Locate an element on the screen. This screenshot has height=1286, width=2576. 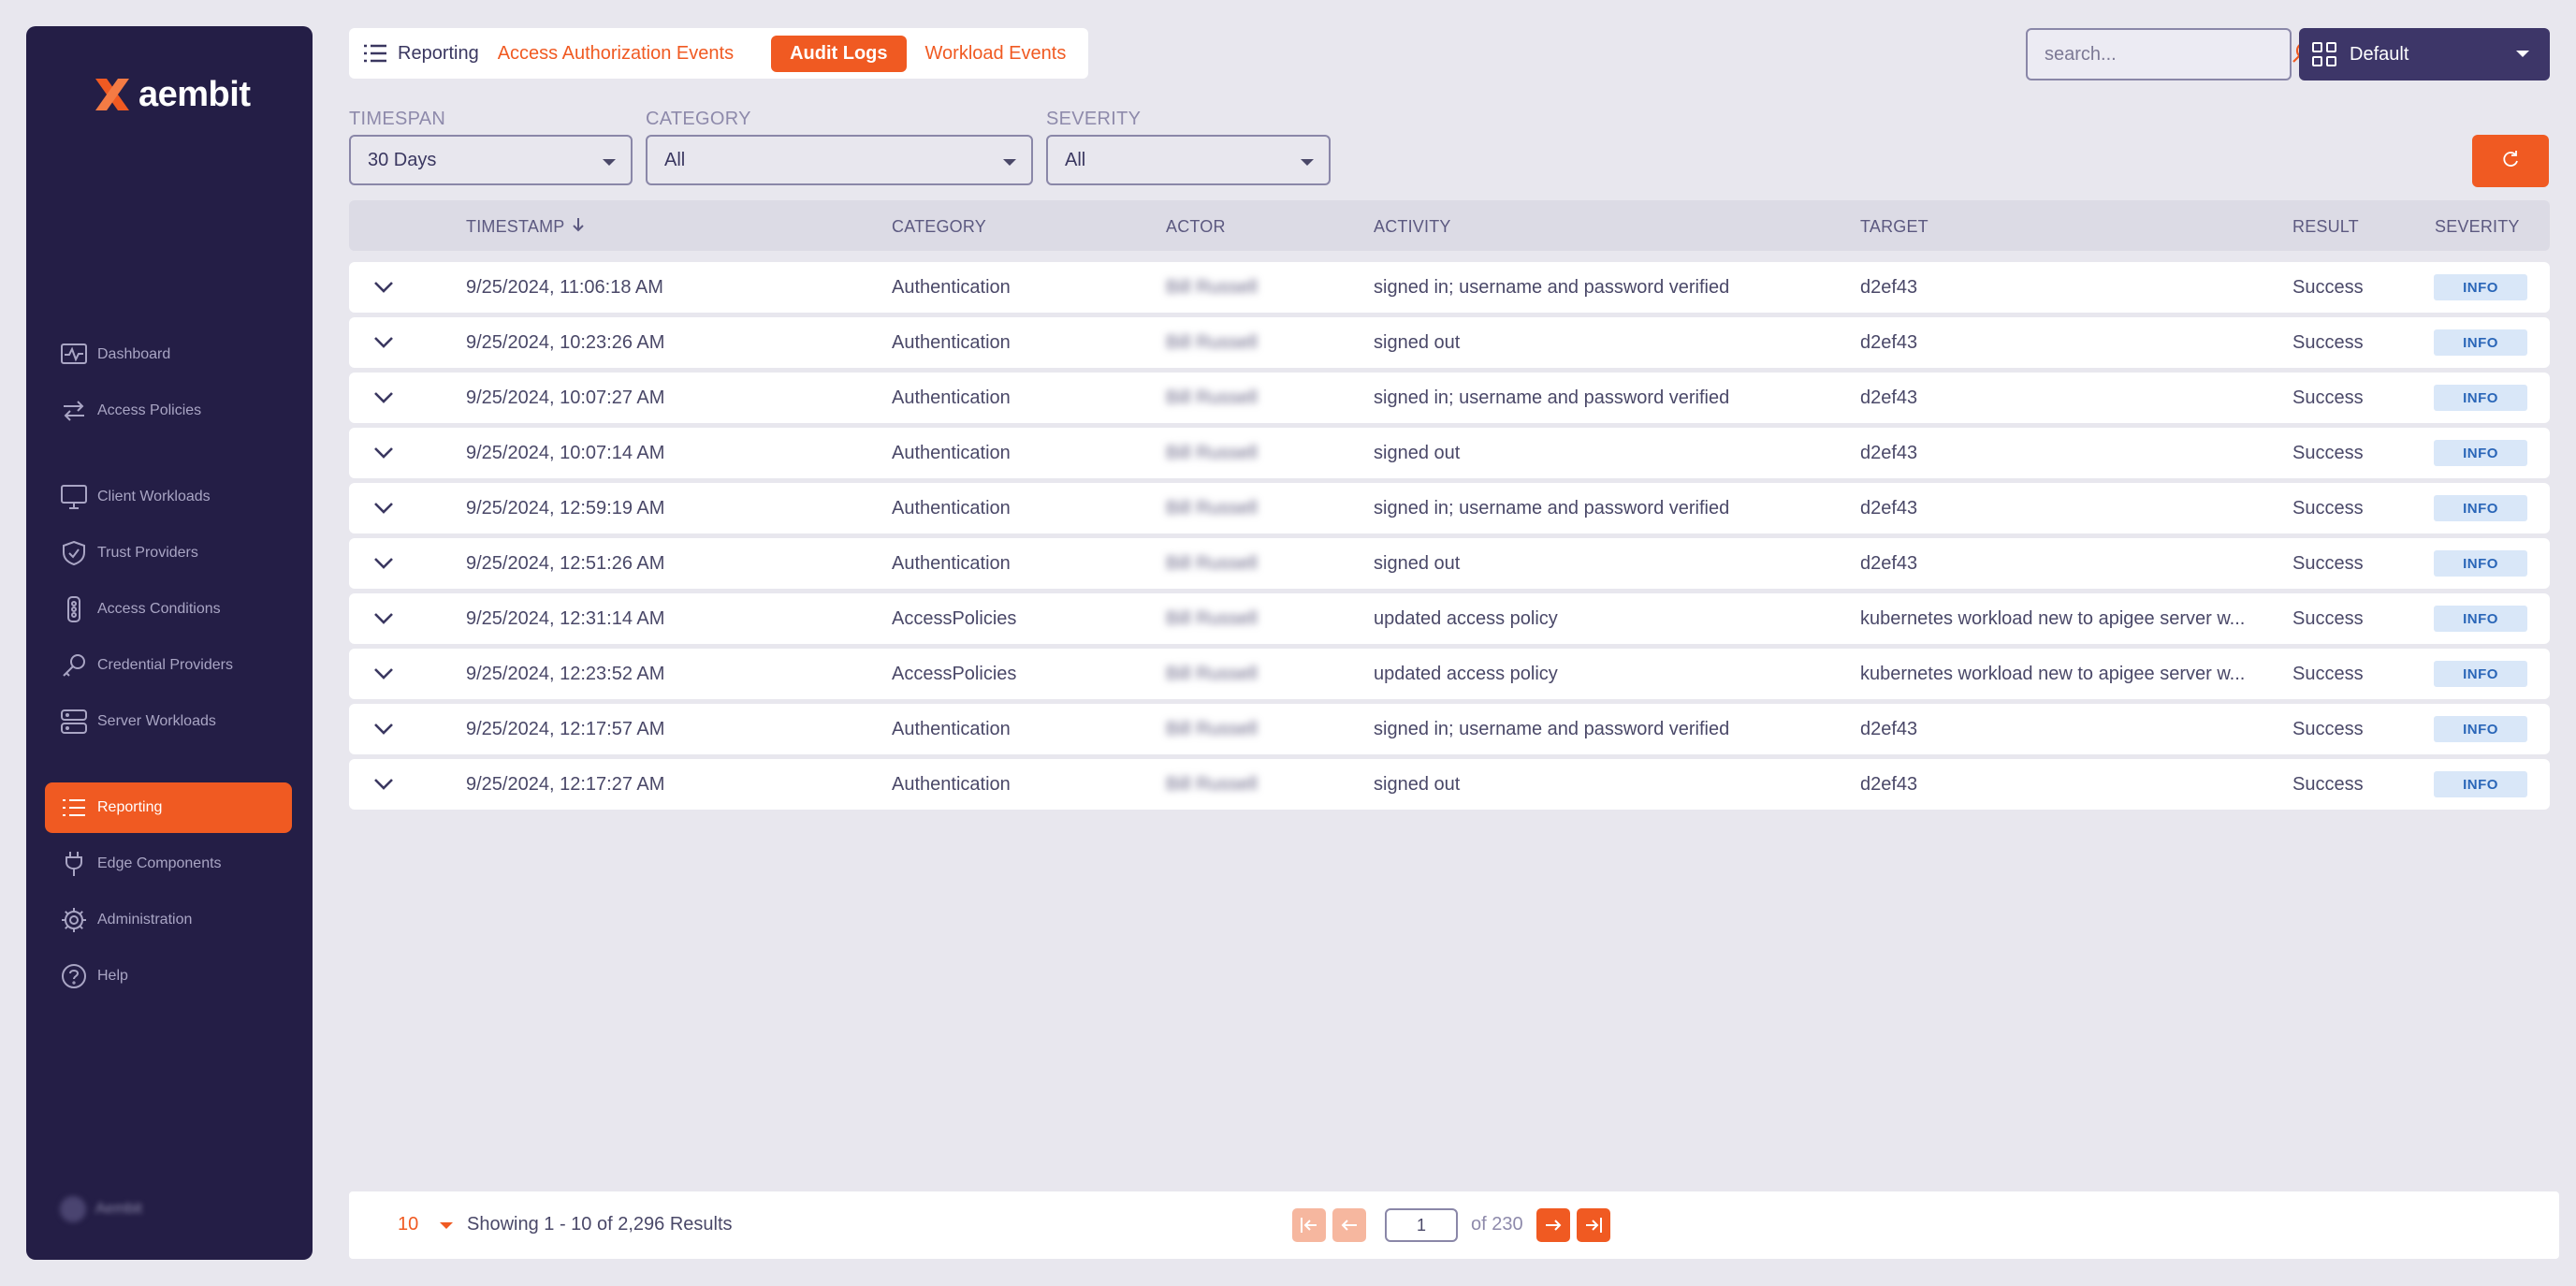
timestamp-cell: 9/25/2024, 11:06:18 AM is located at coordinates (564, 287).